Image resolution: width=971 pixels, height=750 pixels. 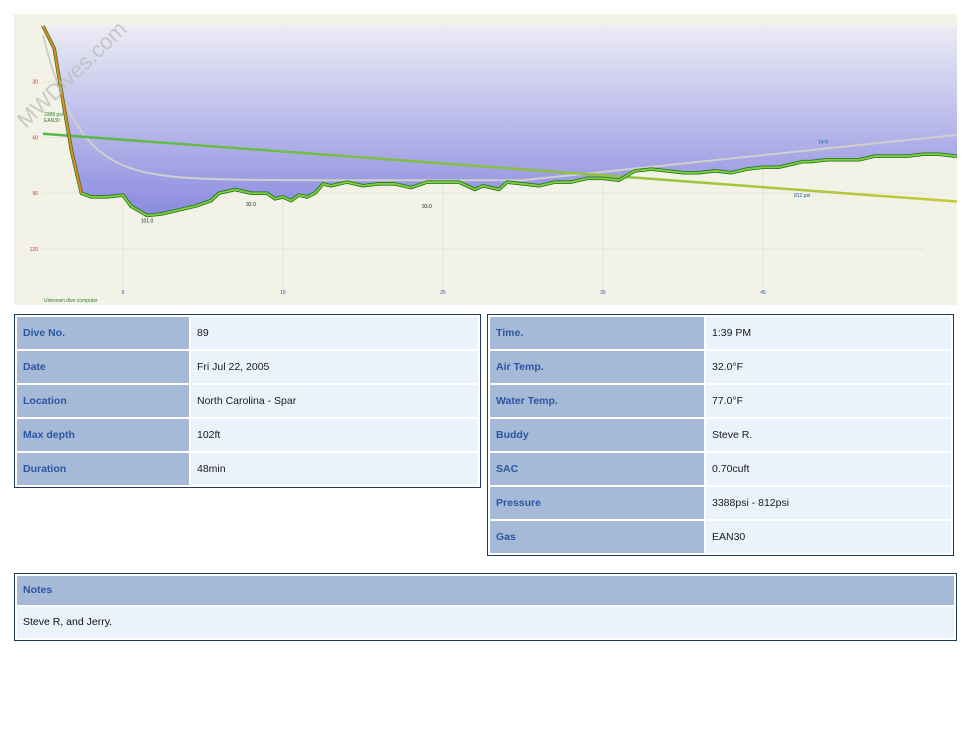 What do you see at coordinates (35, 83) in the screenshot?
I see `y-tick-label: 30` at bounding box center [35, 83].